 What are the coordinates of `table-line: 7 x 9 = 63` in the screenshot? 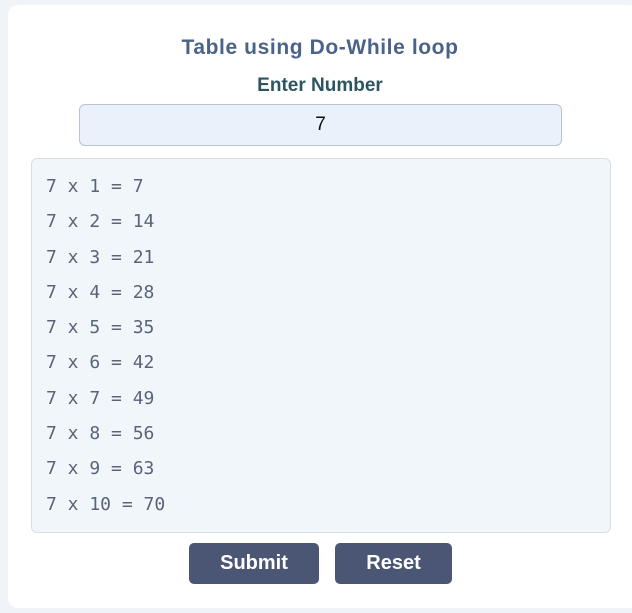 It's located at (100, 469).